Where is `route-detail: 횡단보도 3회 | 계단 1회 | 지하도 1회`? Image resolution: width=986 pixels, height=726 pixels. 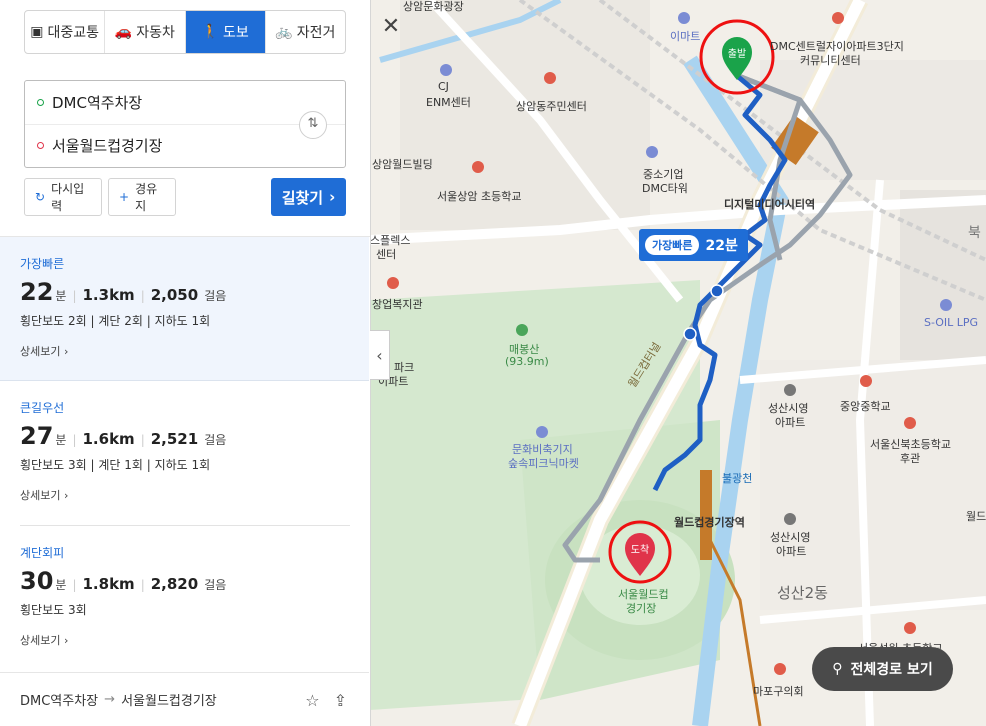
route-detail: 횡단보도 3회 | 계단 1회 | 지하도 1회 is located at coordinates (115, 465).